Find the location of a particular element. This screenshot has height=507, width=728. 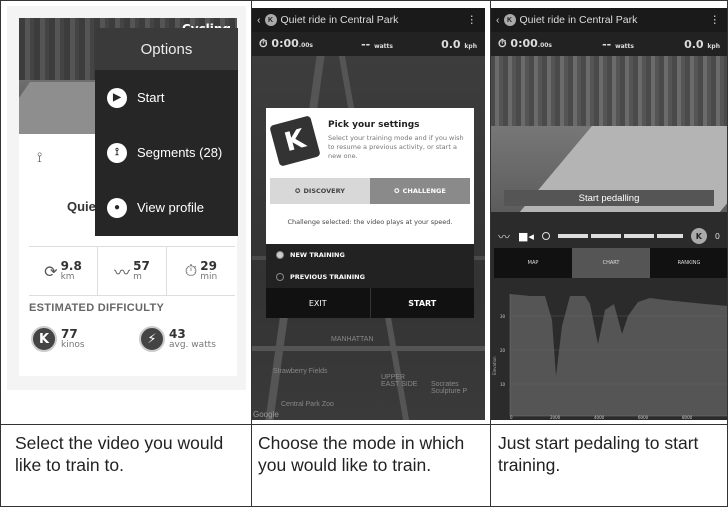

y-tick: 20 is located at coordinates (503, 350).